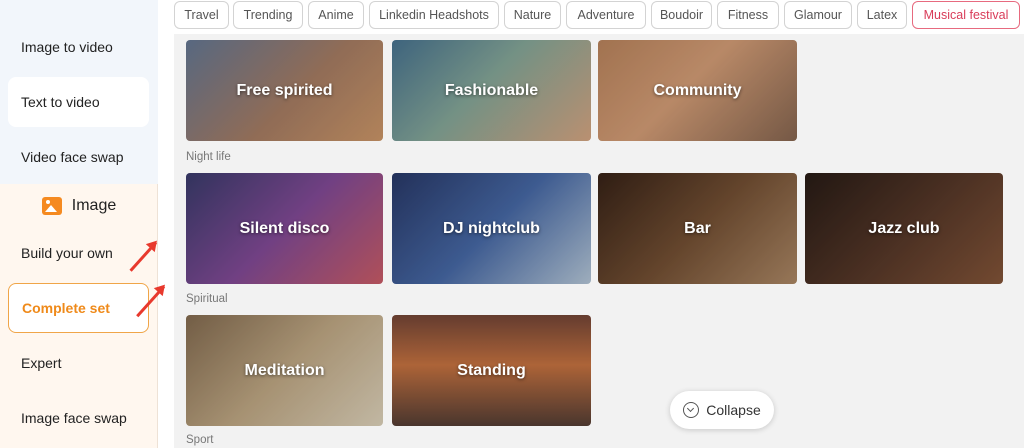 The image size is (1024, 448). Describe the element at coordinates (67, 253) in the screenshot. I see `sidebar-item-label: Build your own` at that location.